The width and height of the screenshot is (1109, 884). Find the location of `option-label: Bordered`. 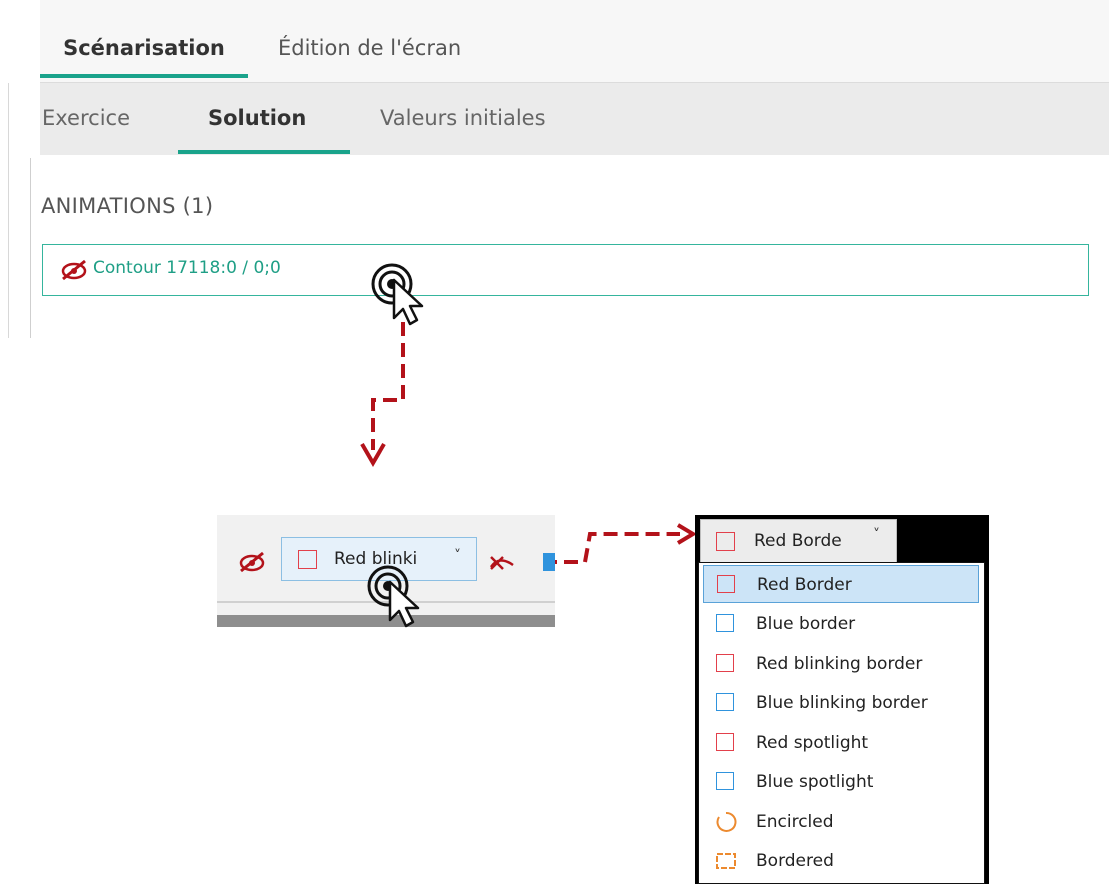

option-label: Bordered is located at coordinates (795, 861).